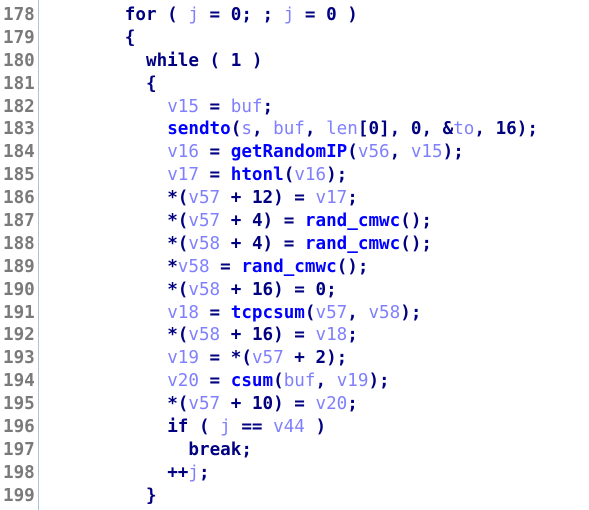 The image size is (589, 510). Describe the element at coordinates (215, 449) in the screenshot. I see `keyword-token: break` at that location.